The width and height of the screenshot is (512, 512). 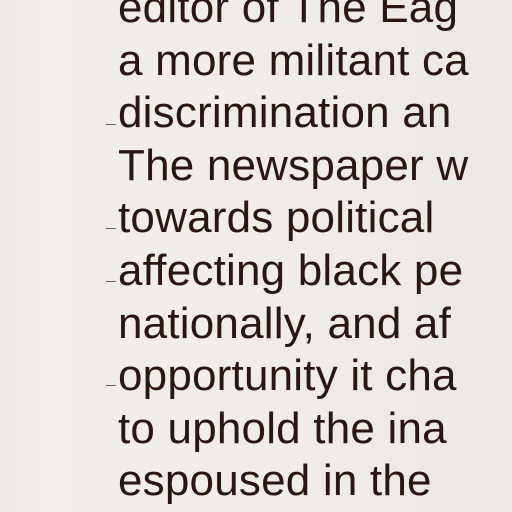 I want to click on text-line: espoused in the, so click(x=275, y=481).